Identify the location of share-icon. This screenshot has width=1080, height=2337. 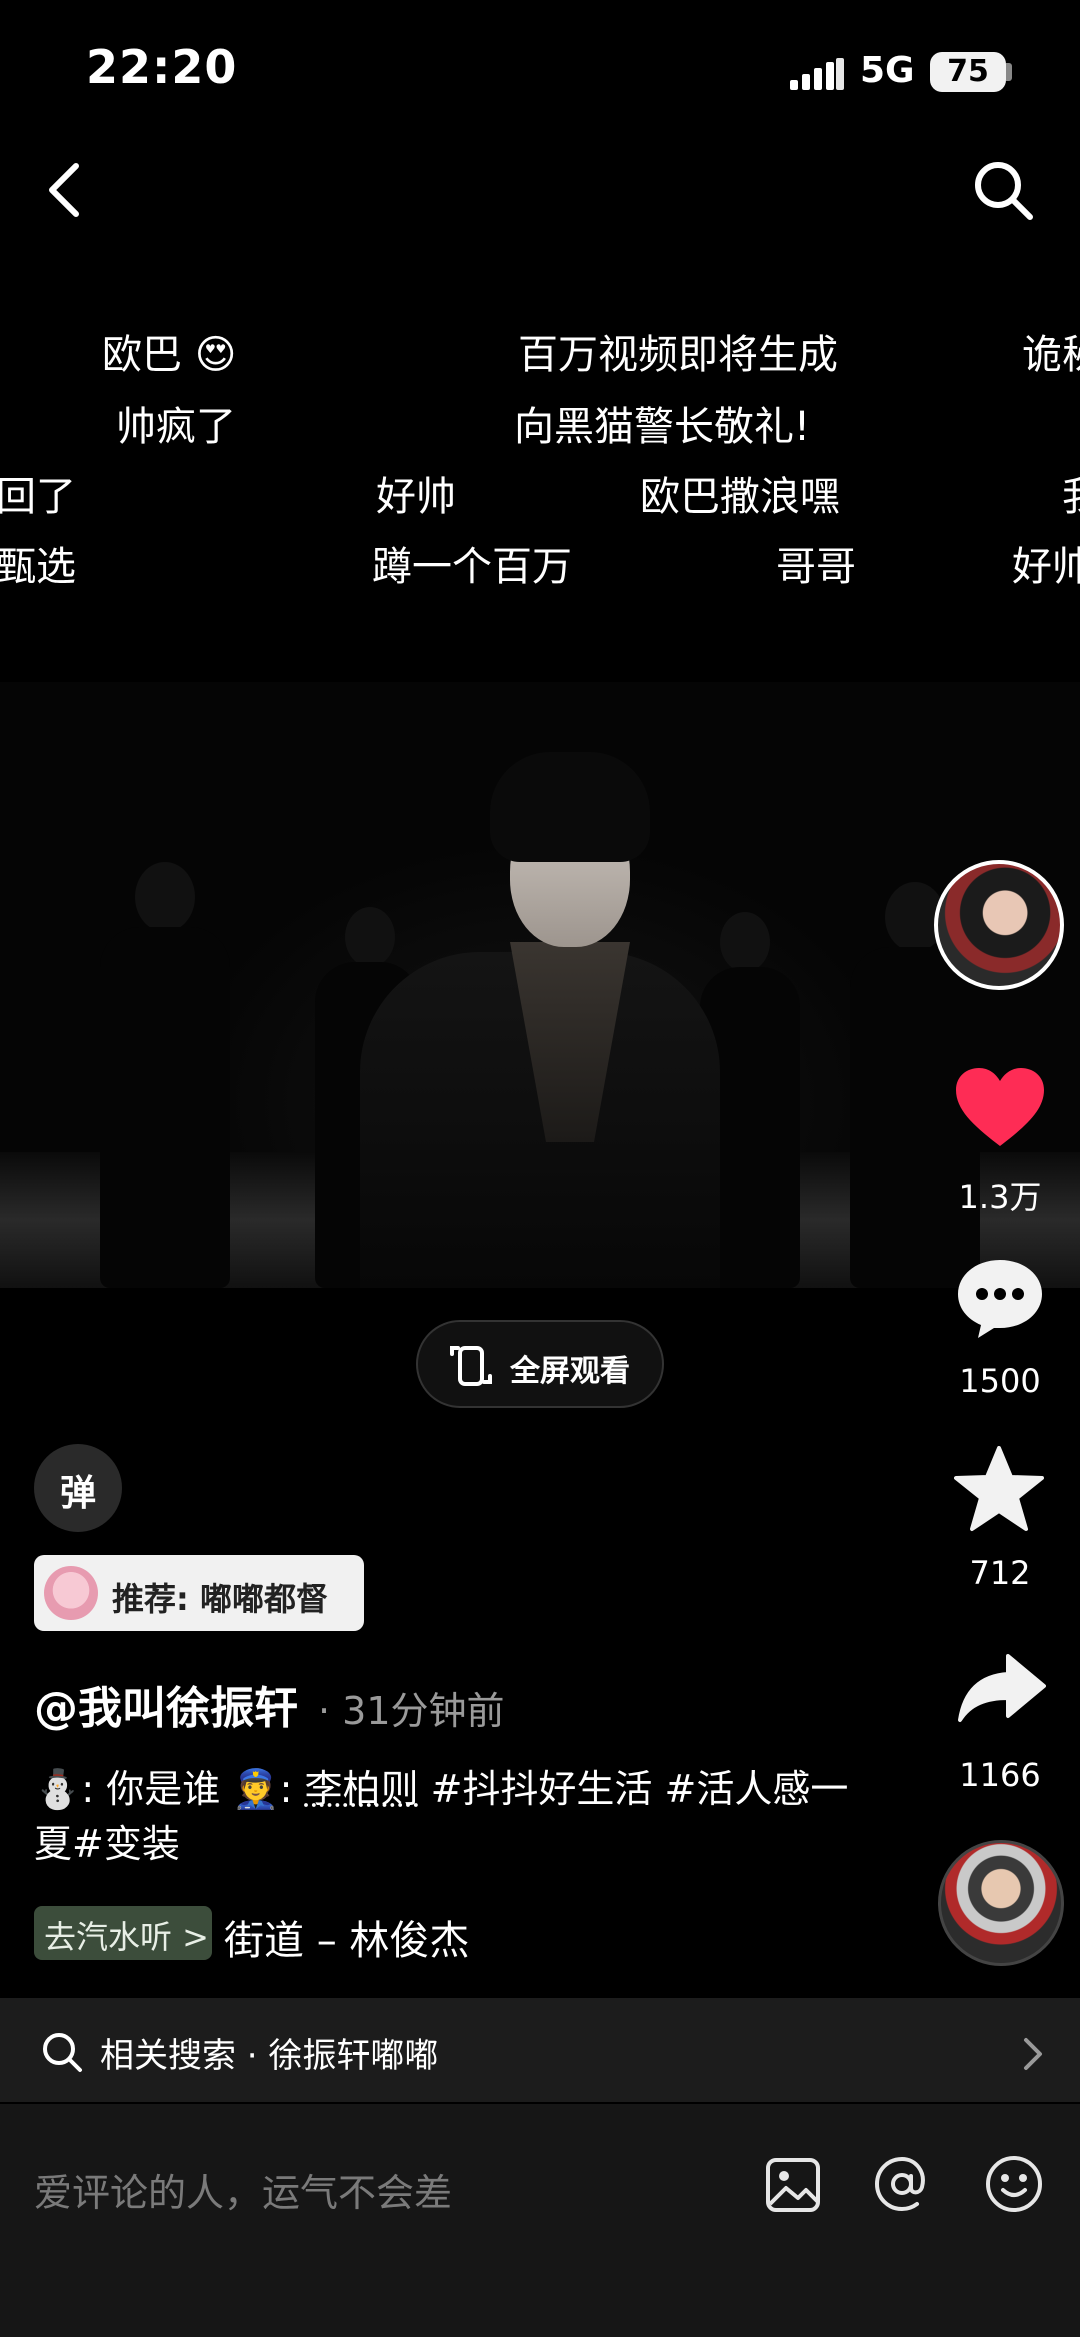
(1002, 1688).